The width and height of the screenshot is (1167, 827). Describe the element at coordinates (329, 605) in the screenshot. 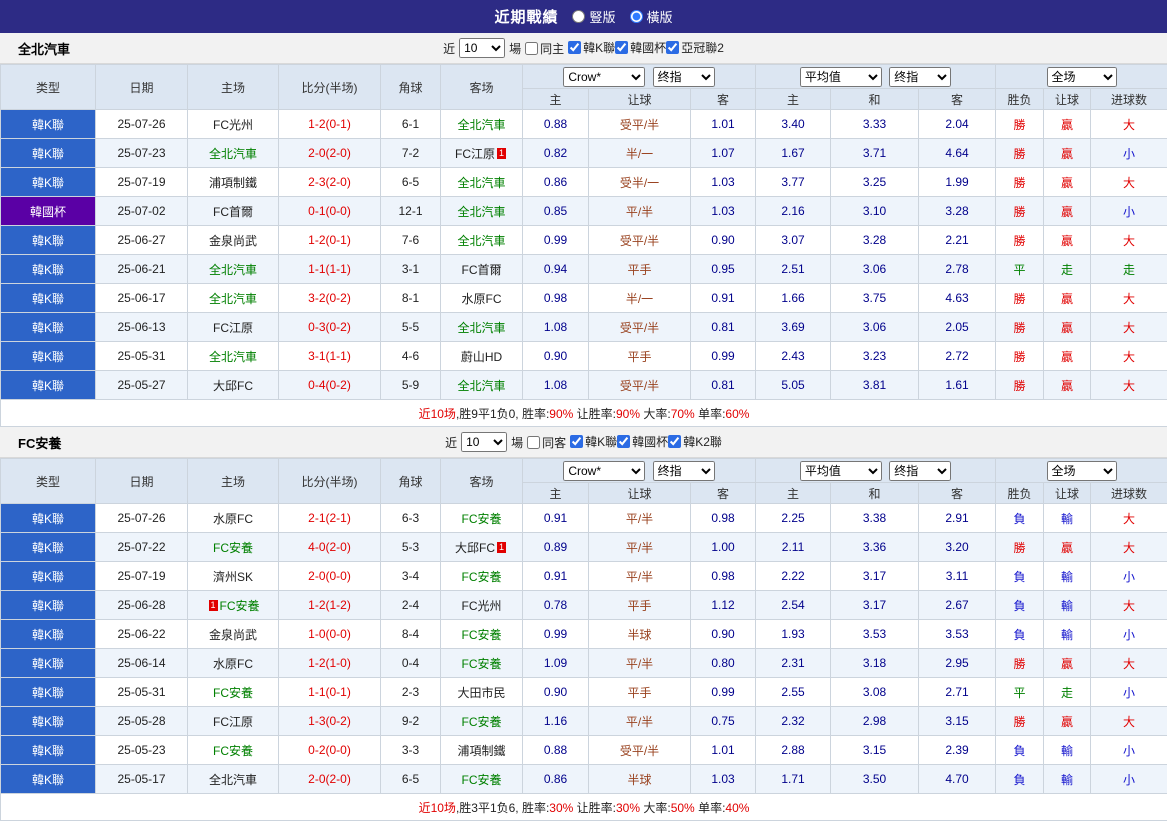

I see `score-cell: 1-2(1-2)` at that location.